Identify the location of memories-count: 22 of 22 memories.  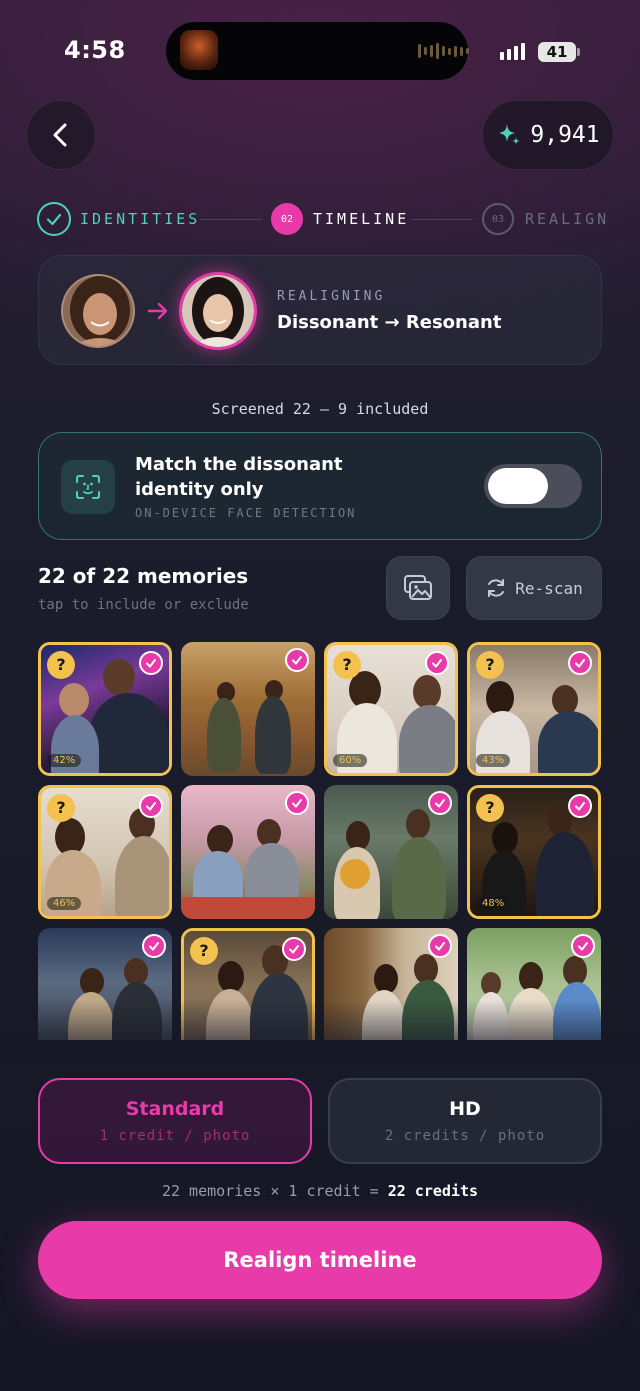
(143, 576).